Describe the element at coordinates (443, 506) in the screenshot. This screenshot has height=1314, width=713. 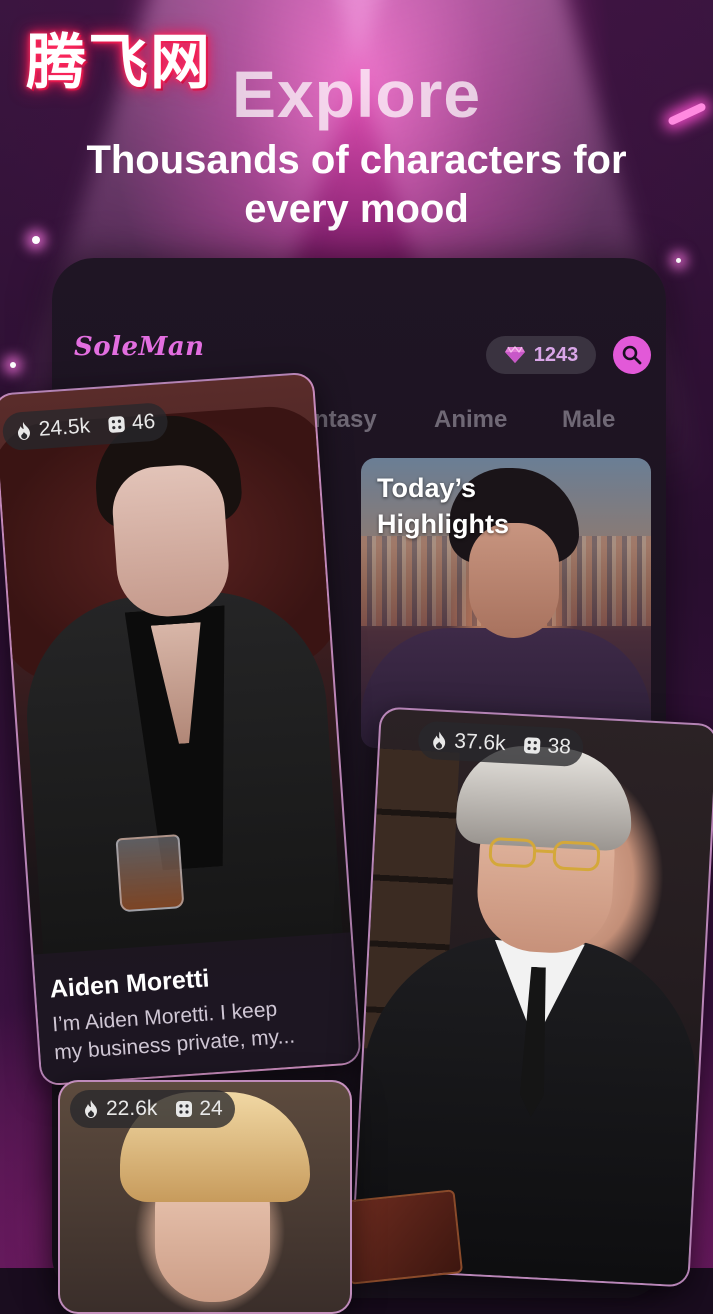
I see `highlights-title: Today’s Highlights` at that location.